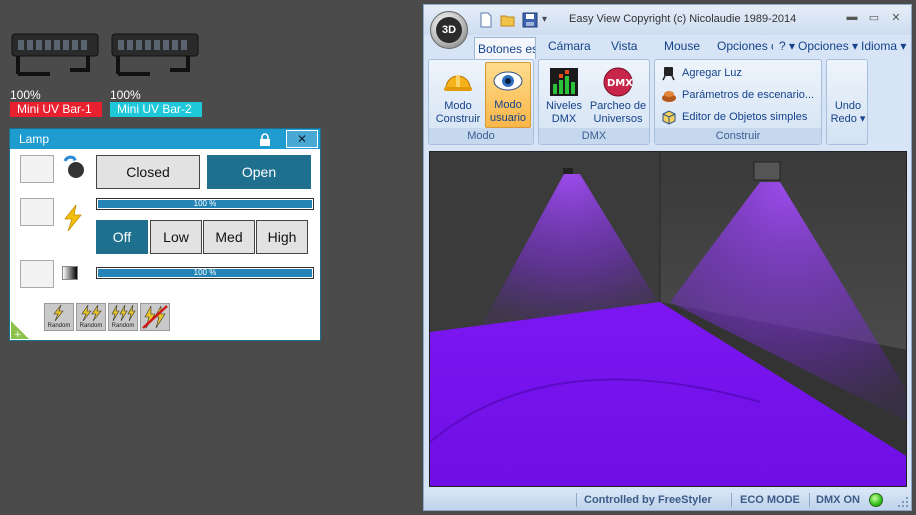 This screenshot has height=515, width=916. I want to click on tab-opciones-menu: Opciones ▾, so click(828, 46).